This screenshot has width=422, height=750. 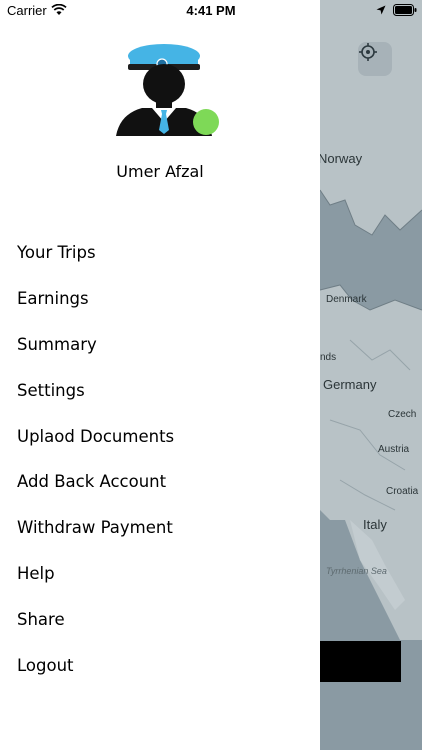 What do you see at coordinates (340, 158) in the screenshot?
I see `map-label-norway: Norway` at bounding box center [340, 158].